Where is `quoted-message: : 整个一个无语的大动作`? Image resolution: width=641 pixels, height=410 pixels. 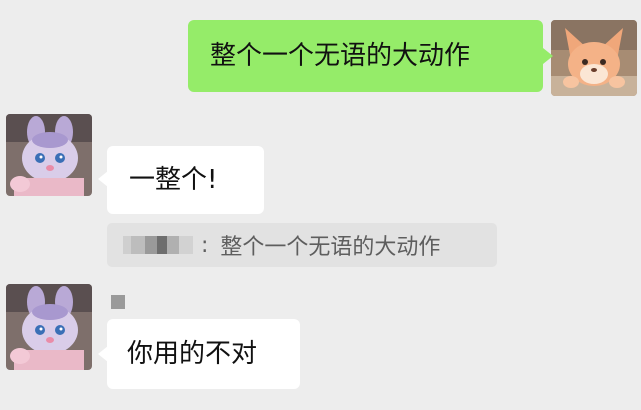
quoted-message: : 整个一个无语的大动作 is located at coordinates (302, 245).